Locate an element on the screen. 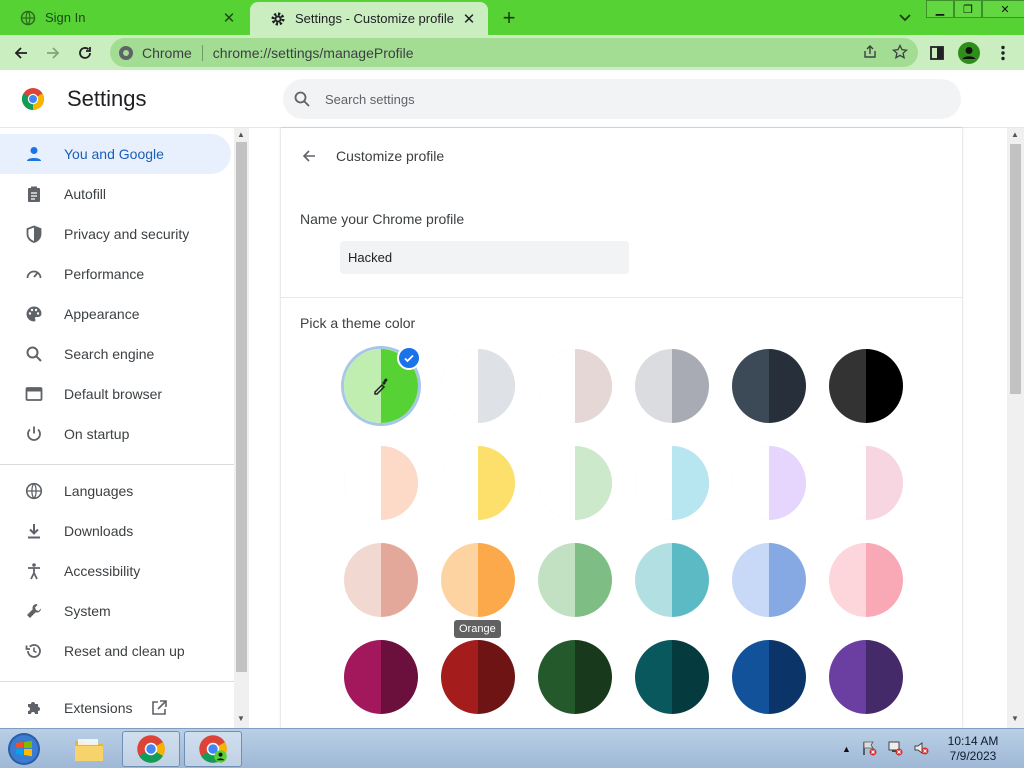 Image resolution: width=1024 pixels, height=768 pixels. sidebar-item-label: Performance is located at coordinates (104, 274).